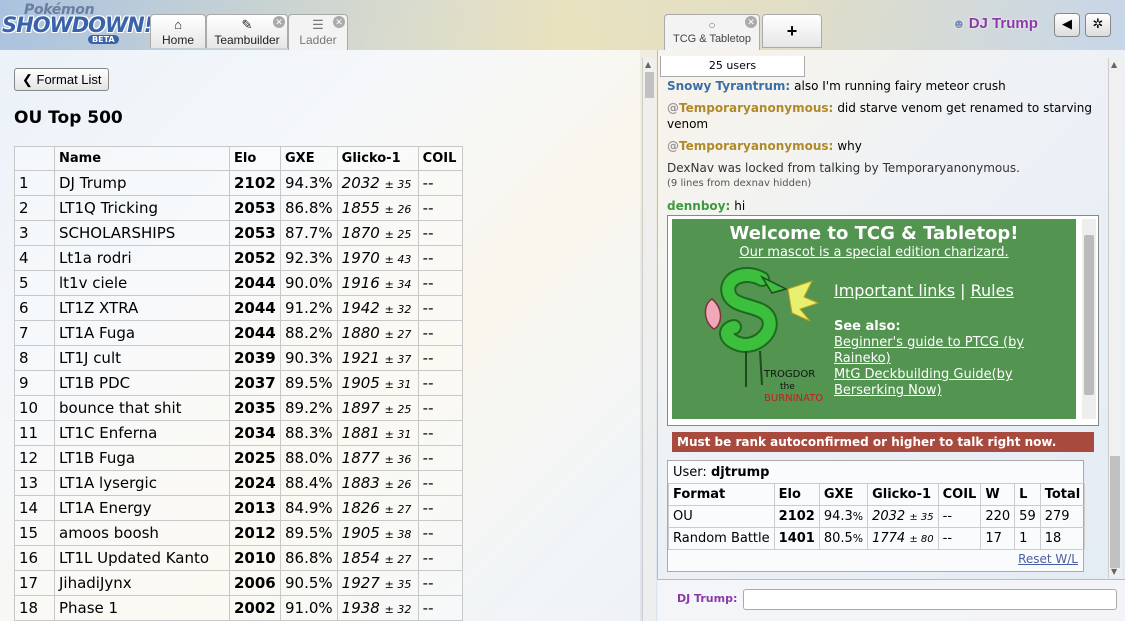 The image size is (1125, 621). I want to click on rank-cell: 2, so click(34, 208).